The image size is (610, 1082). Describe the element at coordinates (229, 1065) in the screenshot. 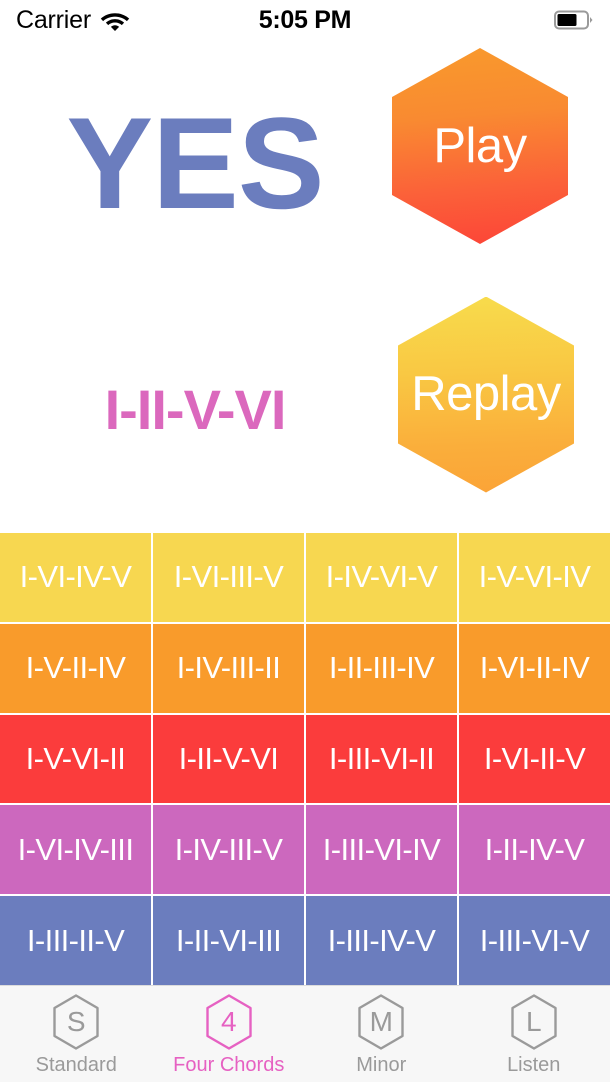

I see `tab-label: Four Chords` at that location.